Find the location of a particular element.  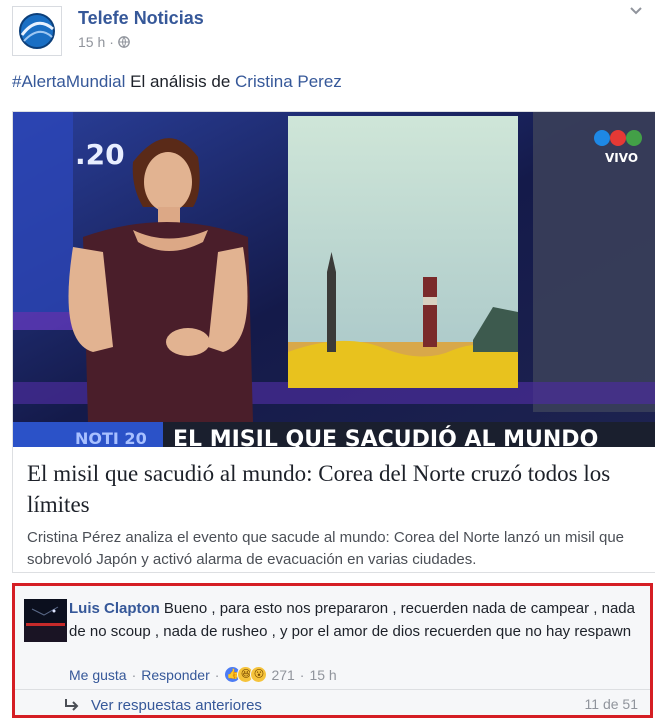

hashtag-link: #AlertaMundial is located at coordinates (68, 81).